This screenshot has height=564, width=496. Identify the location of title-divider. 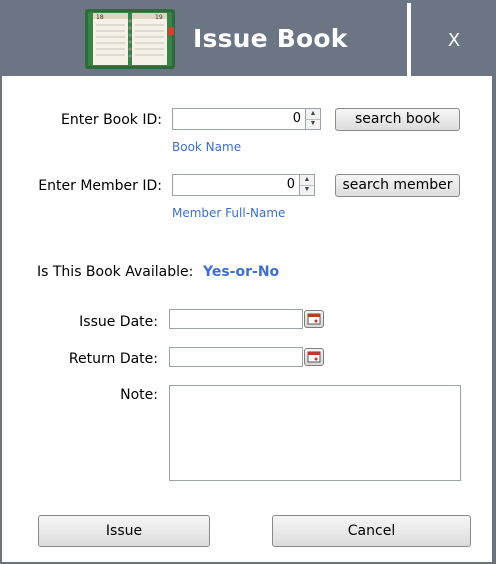
(409, 39).